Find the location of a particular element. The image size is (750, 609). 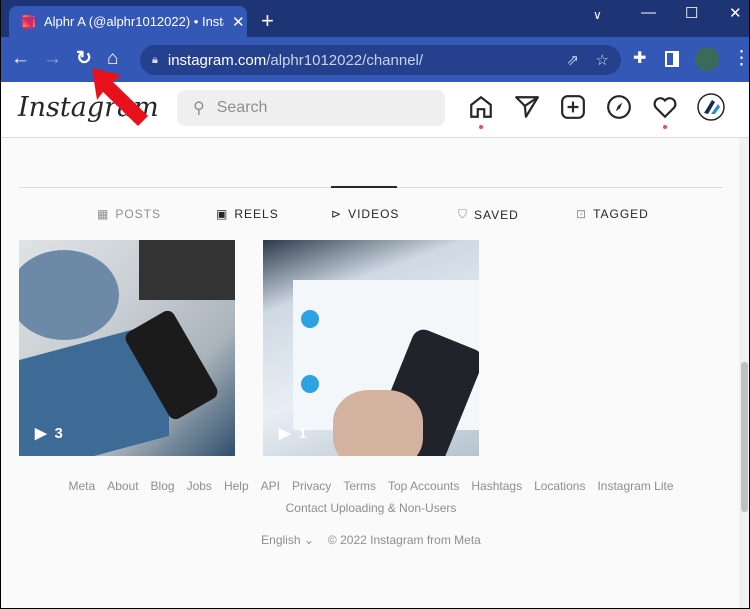

tab-reels: ▣ REELS is located at coordinates (247, 214).